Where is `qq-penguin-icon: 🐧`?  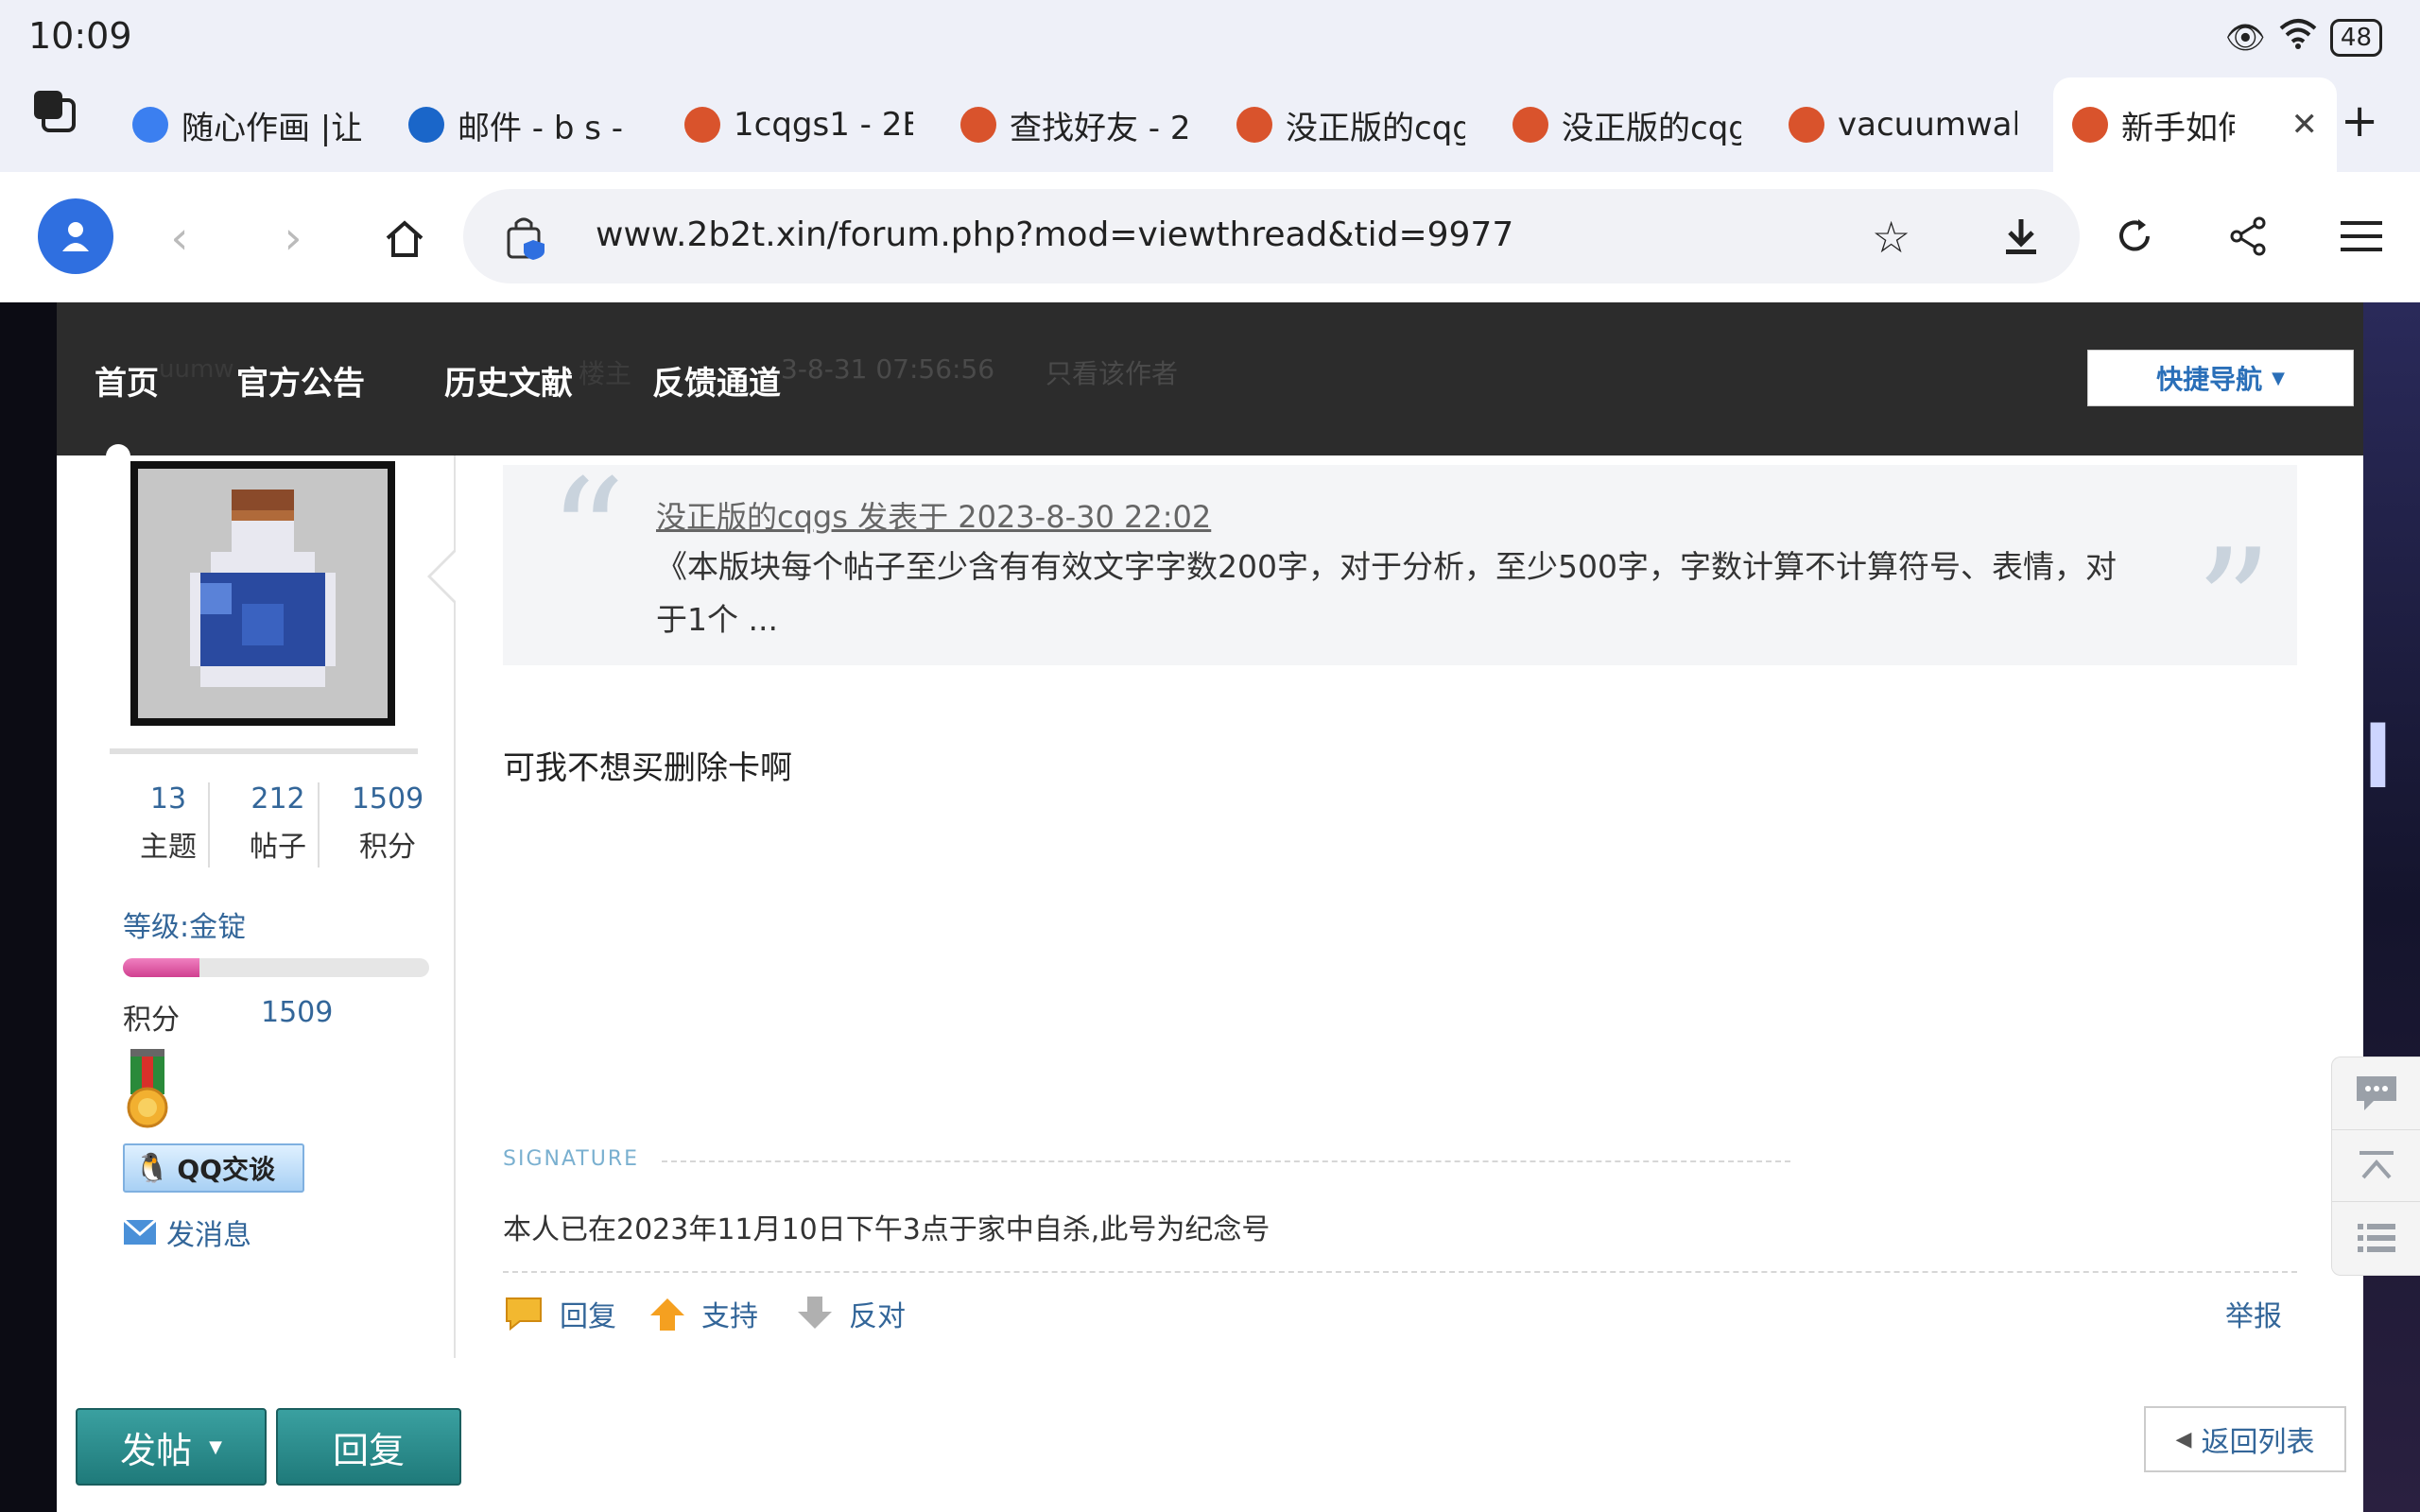 qq-penguin-icon: 🐧 is located at coordinates (152, 1168).